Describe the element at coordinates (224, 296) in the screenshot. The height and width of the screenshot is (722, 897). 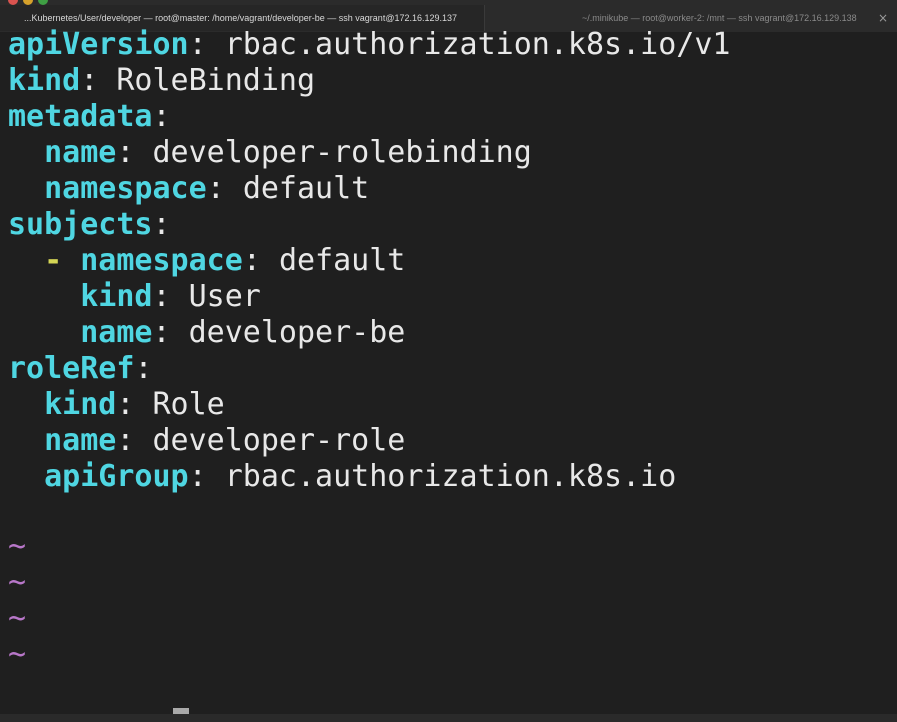
I see `yaml-value: User` at that location.